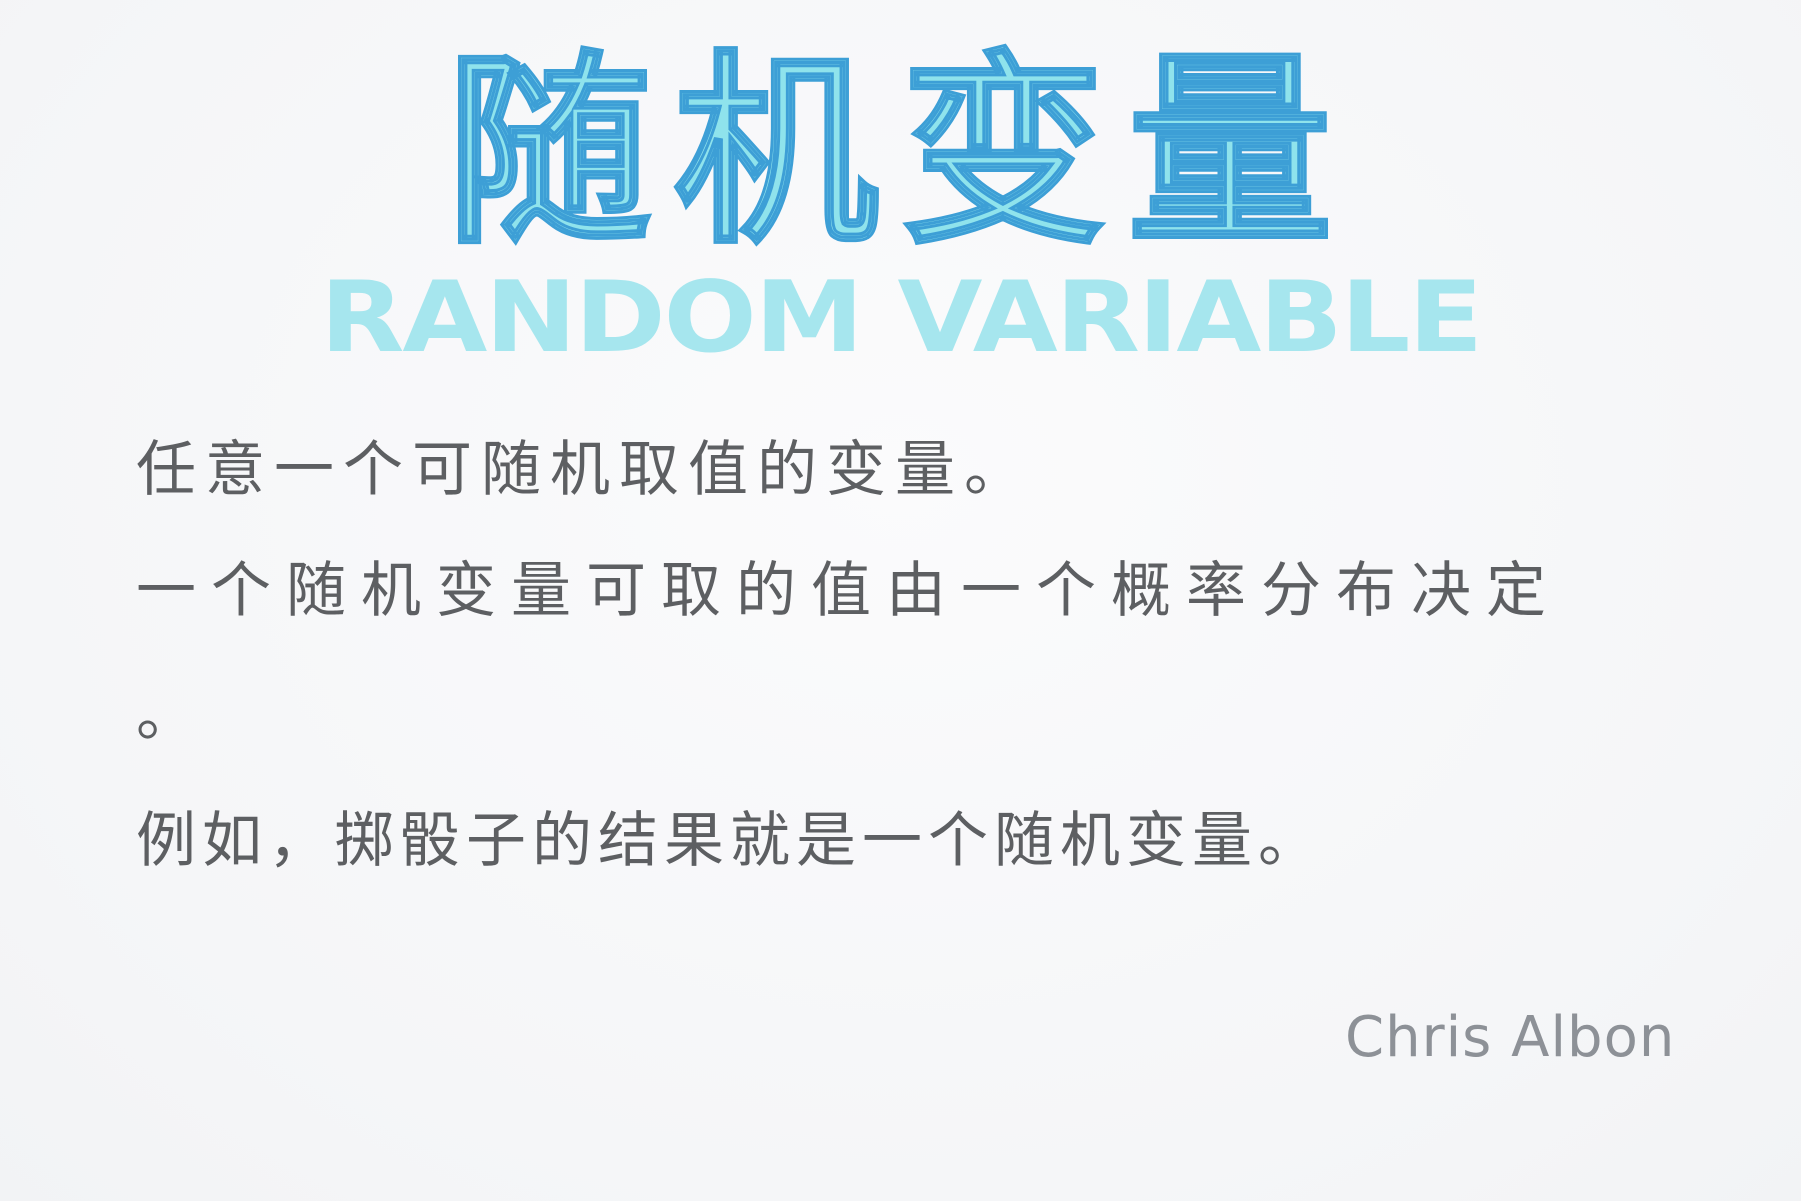 Image resolution: width=1801 pixels, height=1201 pixels. I want to click on example-line: 例如，掷骰子的结果就是一个随机变量。, so click(730, 841).